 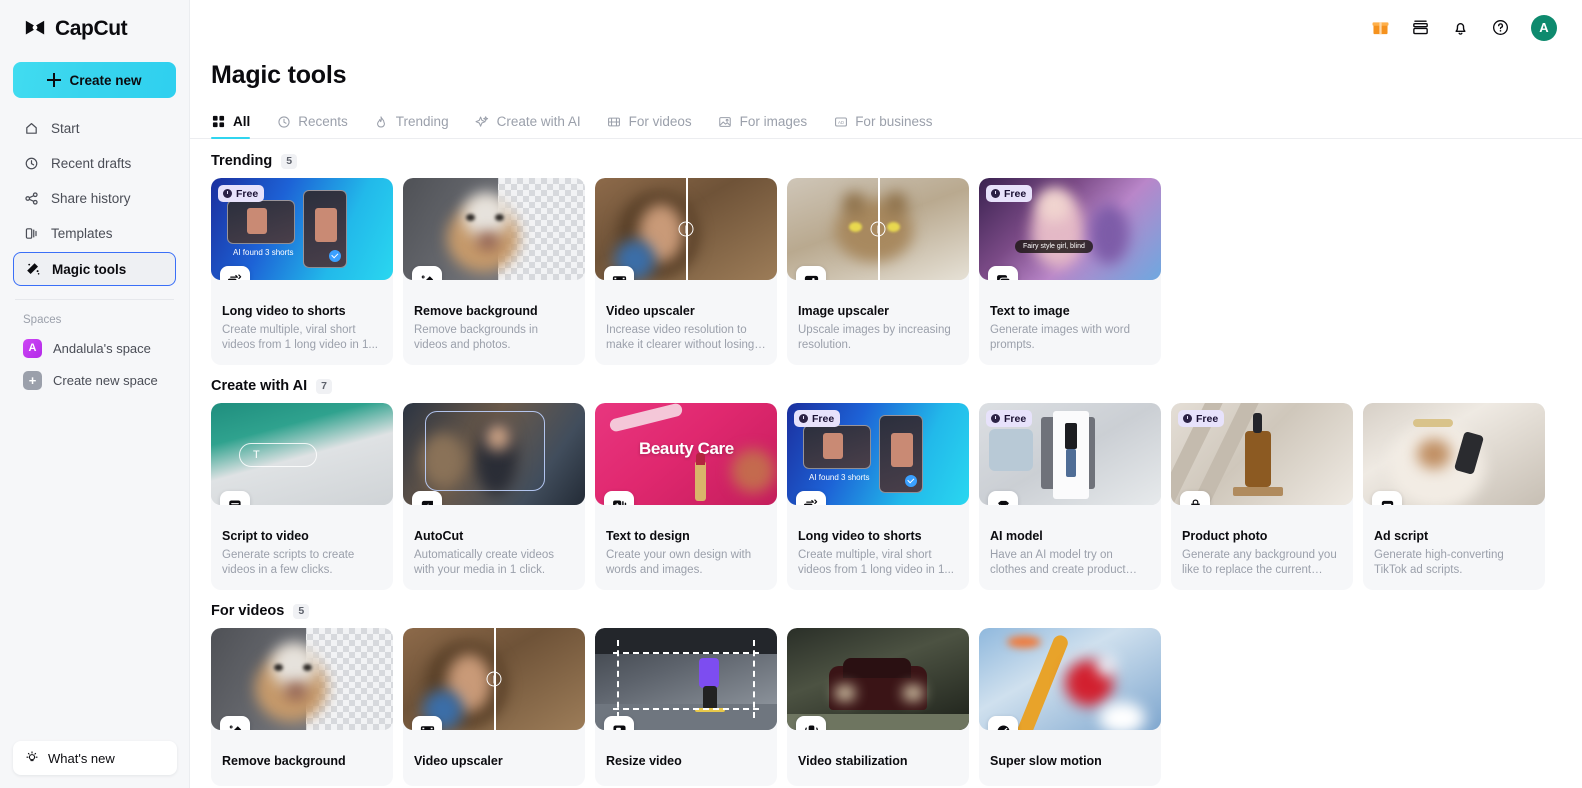 I want to click on space-item-andalula: A Andalula's space, so click(x=94, y=348).